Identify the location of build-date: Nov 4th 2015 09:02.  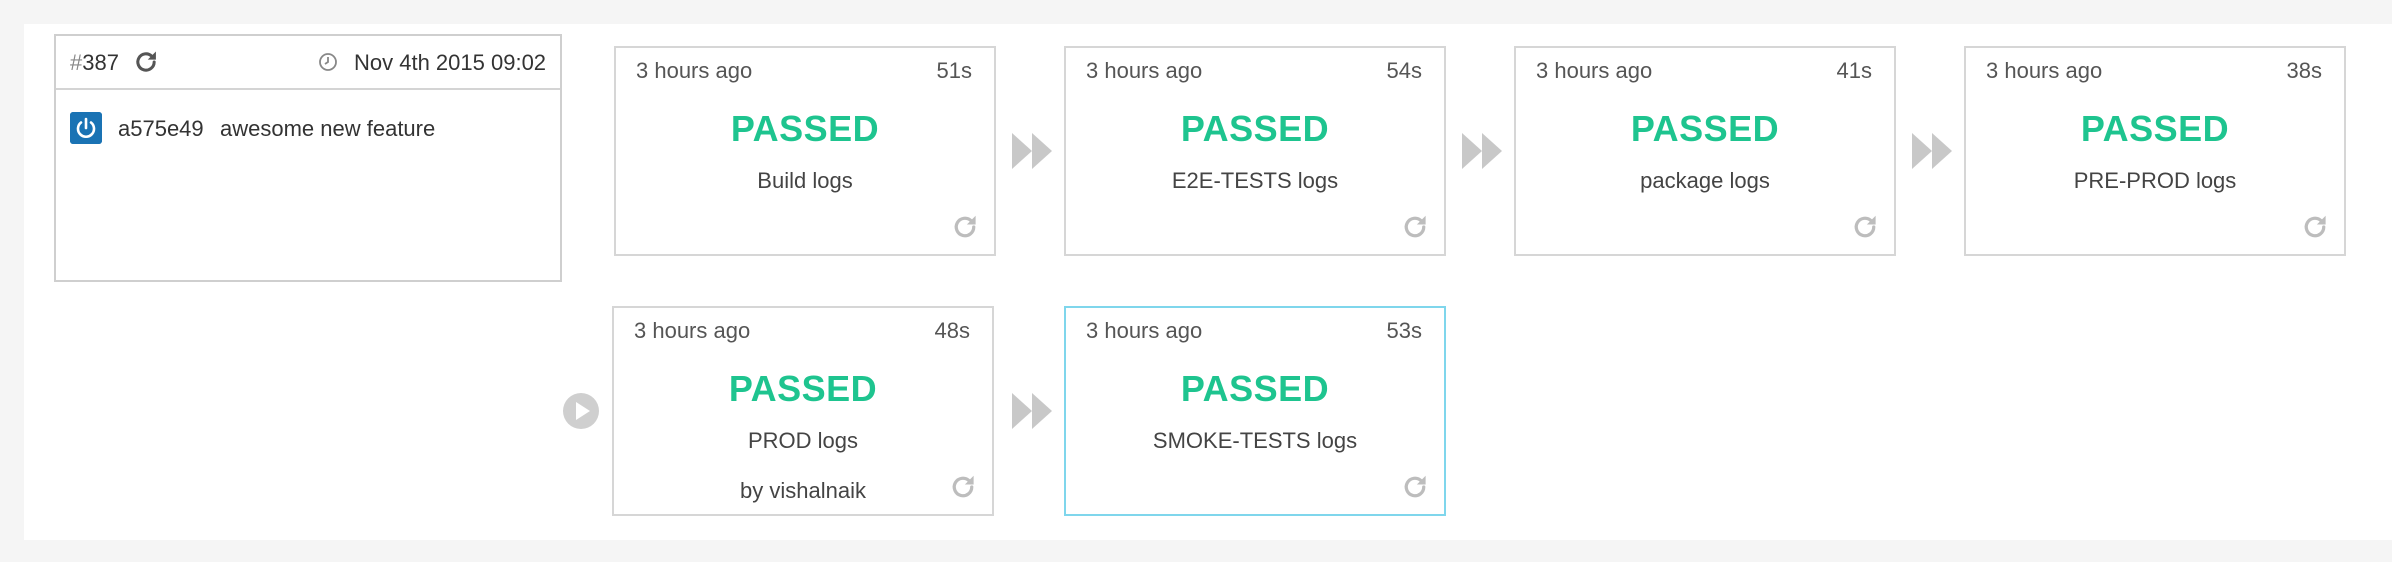
(450, 62).